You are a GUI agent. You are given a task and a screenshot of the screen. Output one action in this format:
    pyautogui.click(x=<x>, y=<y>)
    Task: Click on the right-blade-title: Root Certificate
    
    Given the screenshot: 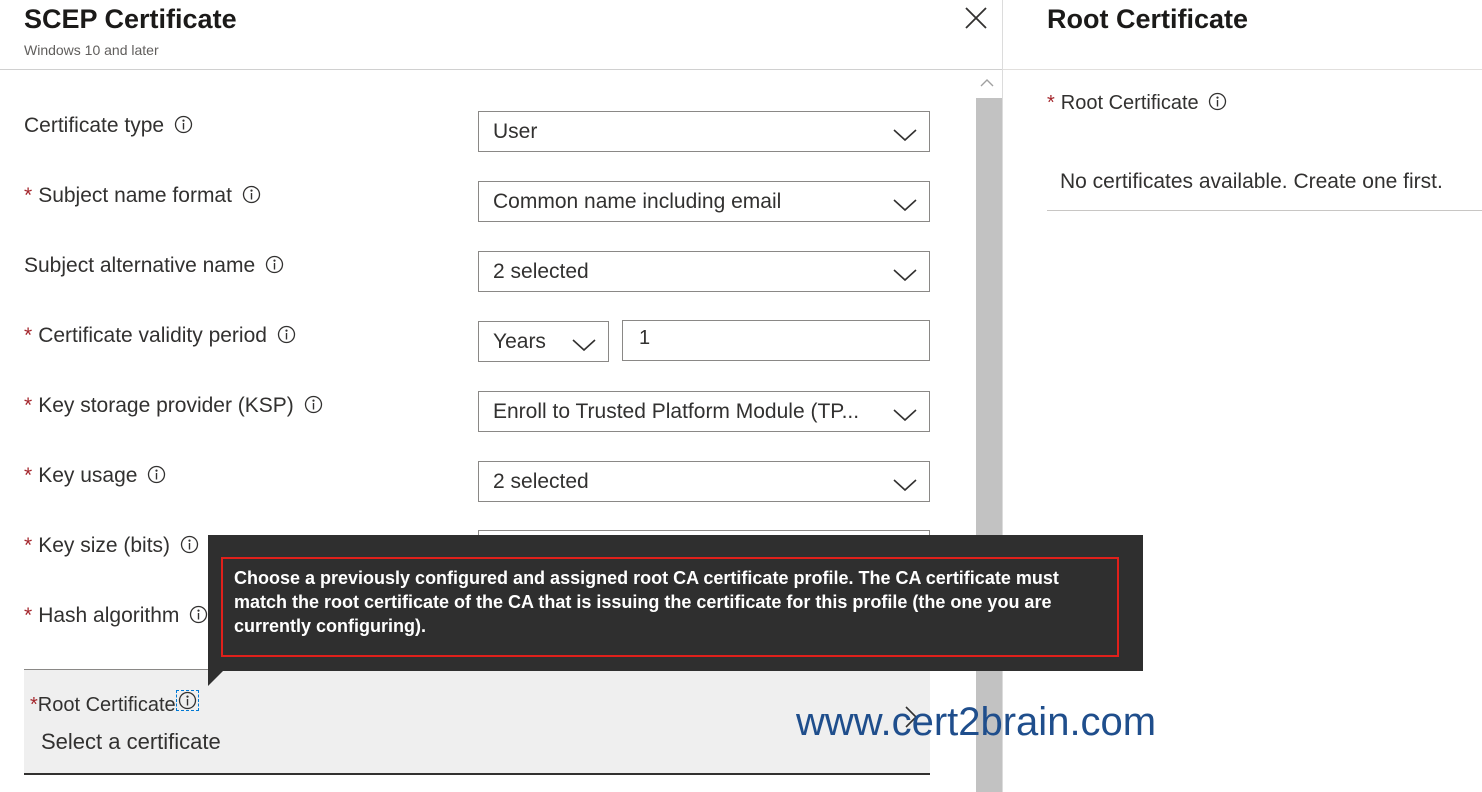 What is the action you would take?
    pyautogui.click(x=1148, y=19)
    